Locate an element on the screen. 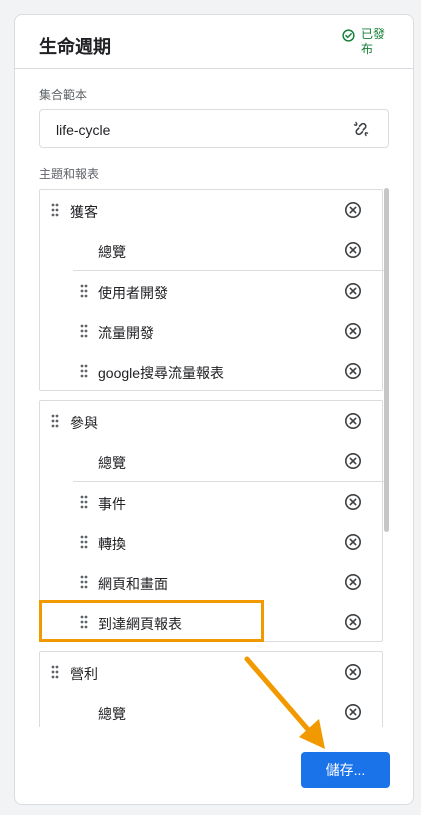  report-row-landing-page: 到達網頁報表 is located at coordinates (211, 622).